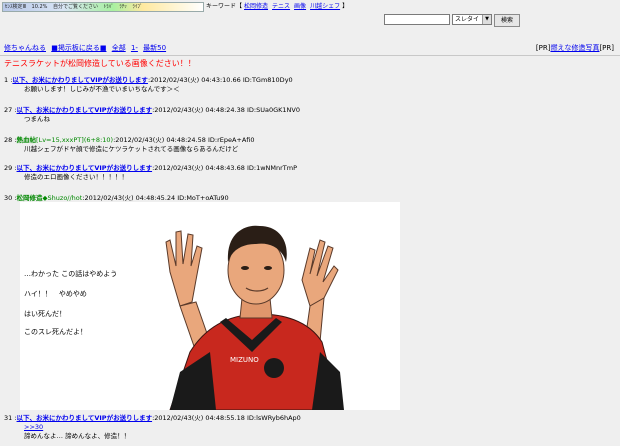 The height and width of the screenshot is (446, 620). I want to click on right-hand-shape, so click(320, 273).